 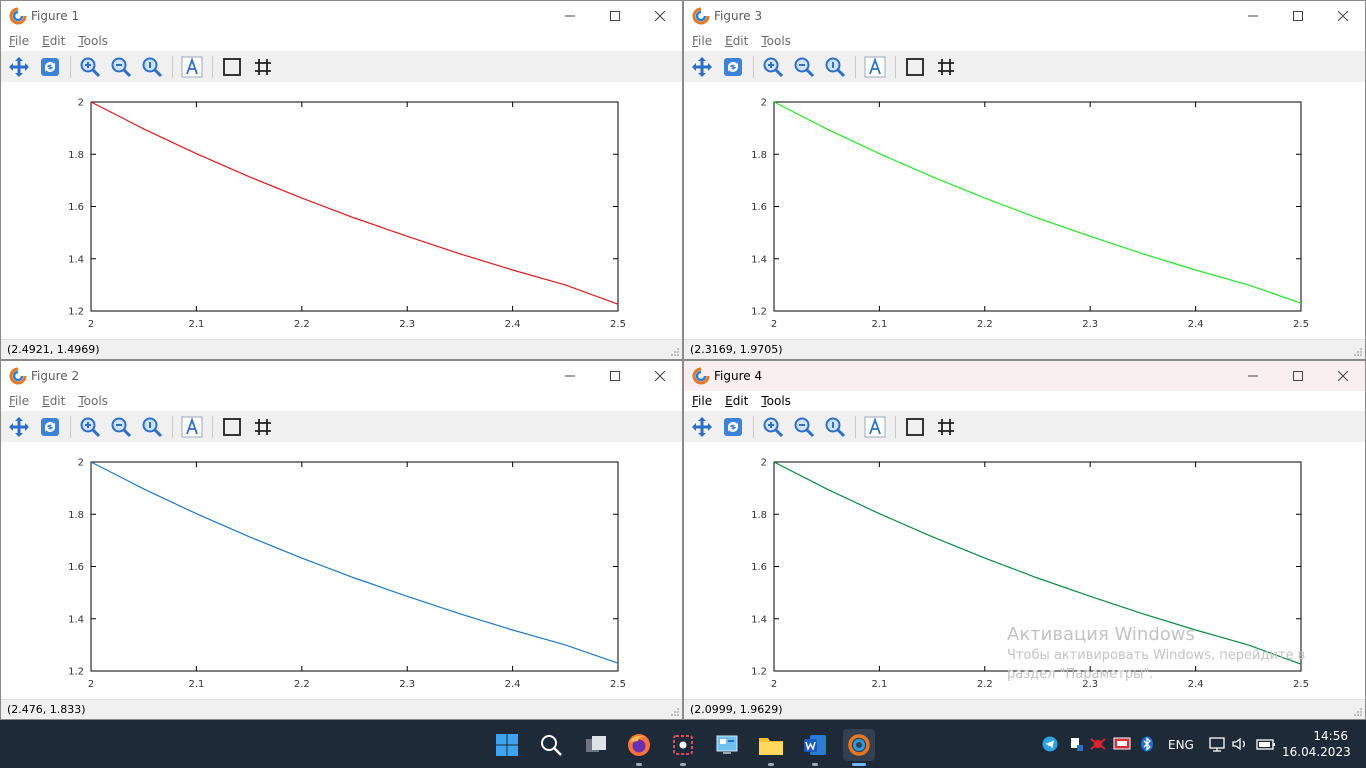 I want to click on clock-time: 14:56, so click(x=1319, y=736).